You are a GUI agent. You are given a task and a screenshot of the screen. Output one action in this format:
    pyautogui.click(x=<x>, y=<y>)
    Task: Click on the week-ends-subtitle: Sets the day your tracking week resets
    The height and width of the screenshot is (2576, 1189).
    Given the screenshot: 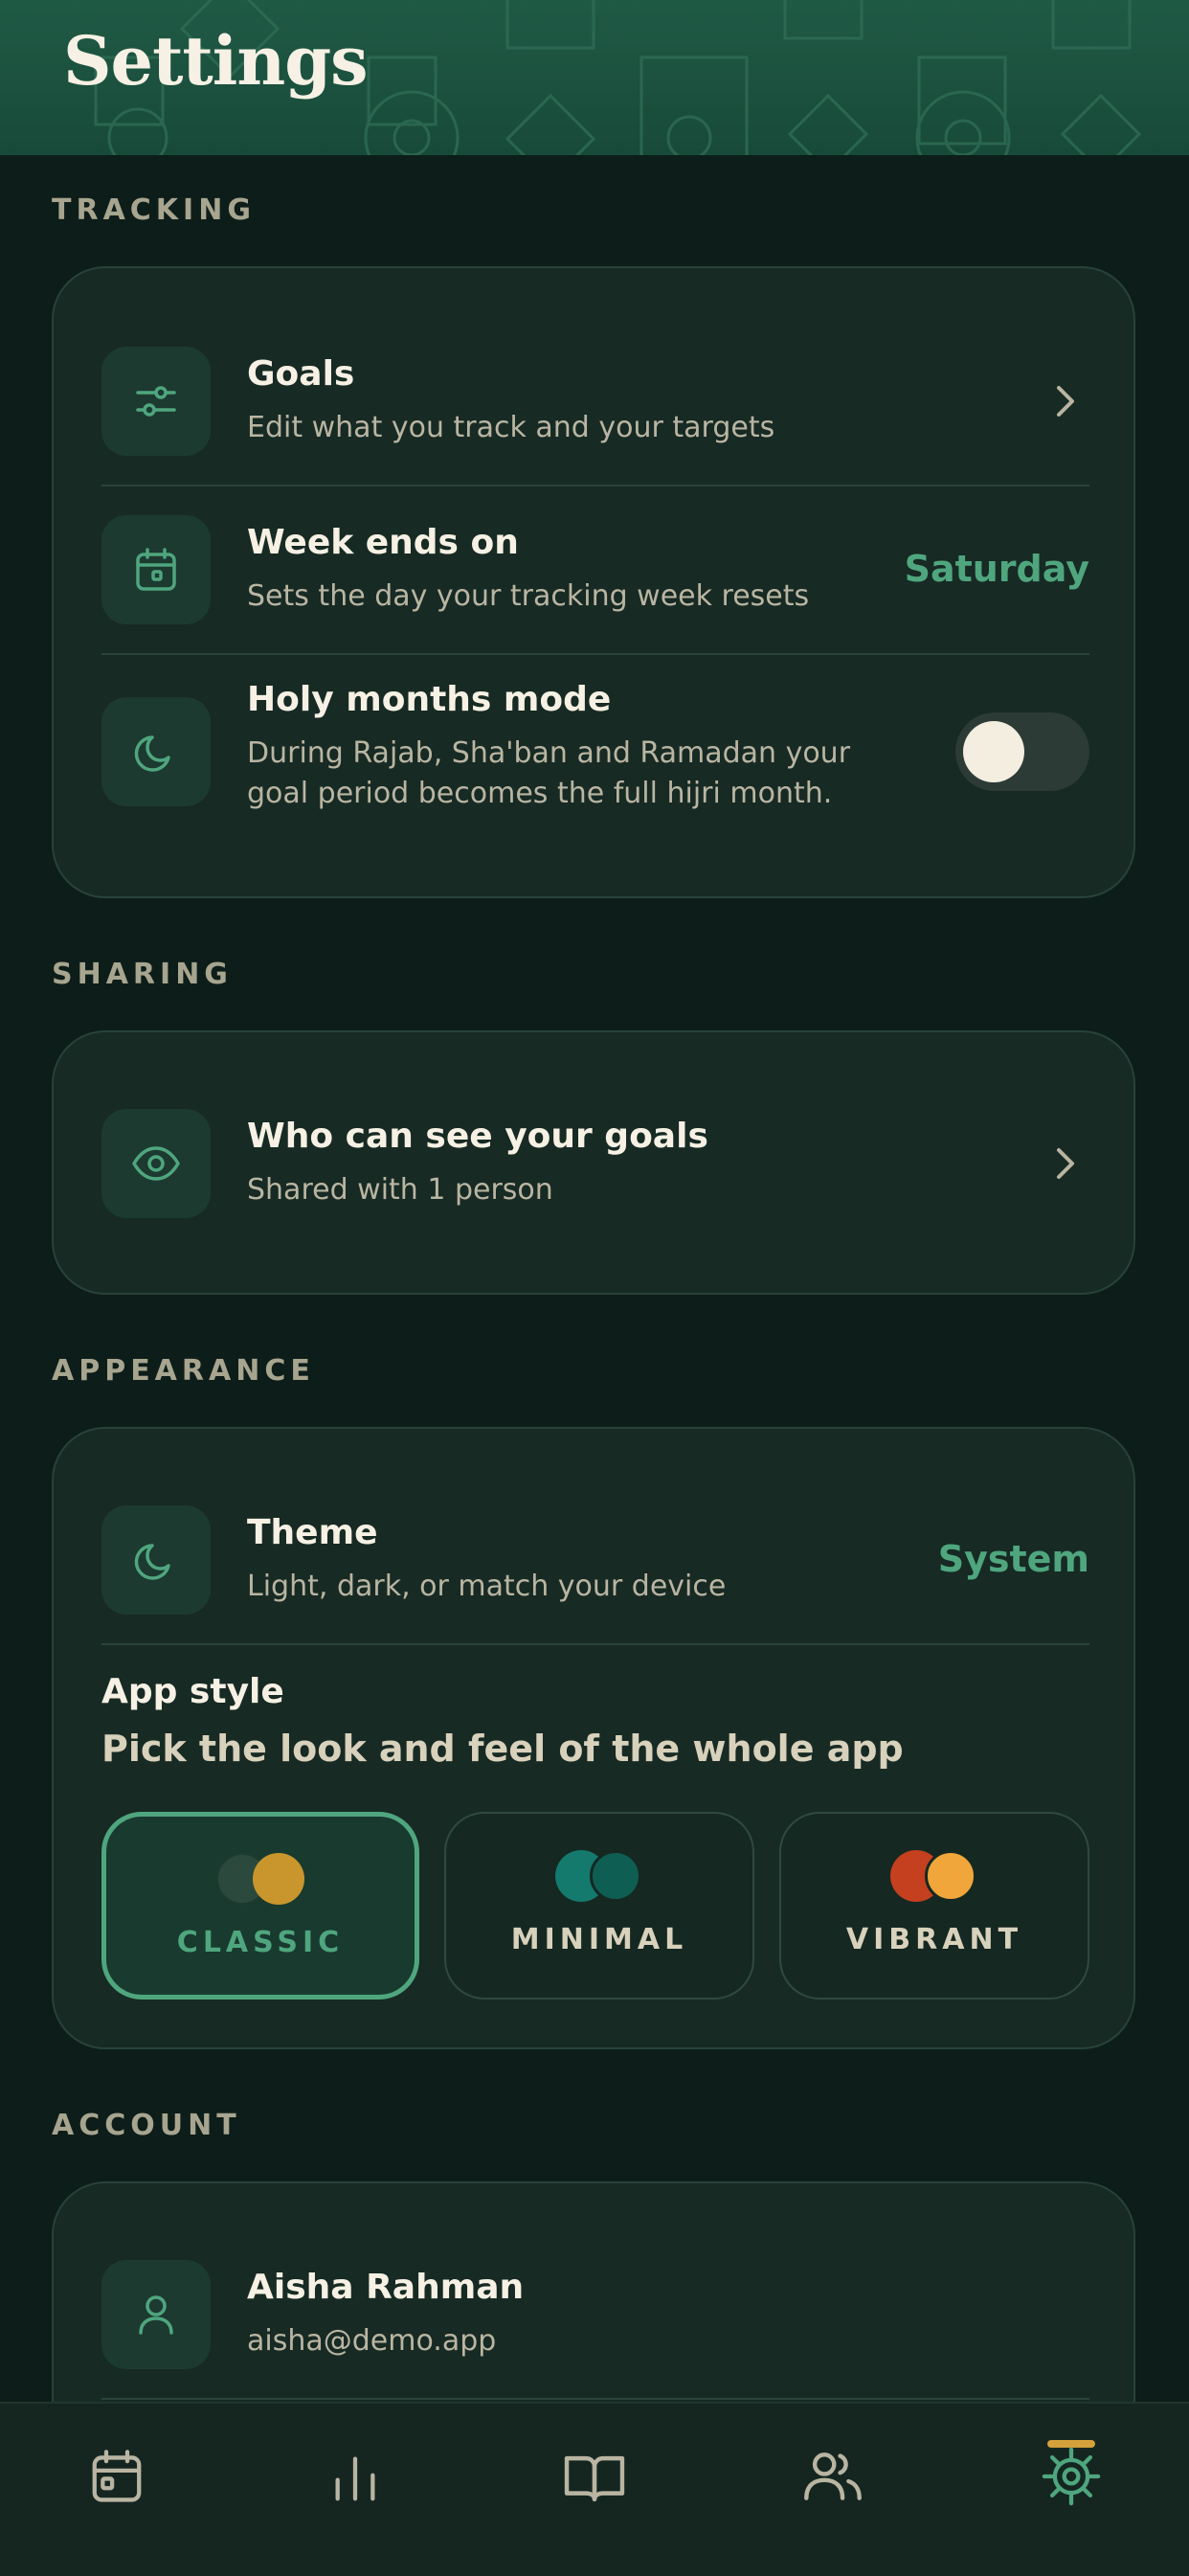 What is the action you would take?
    pyautogui.click(x=528, y=596)
    